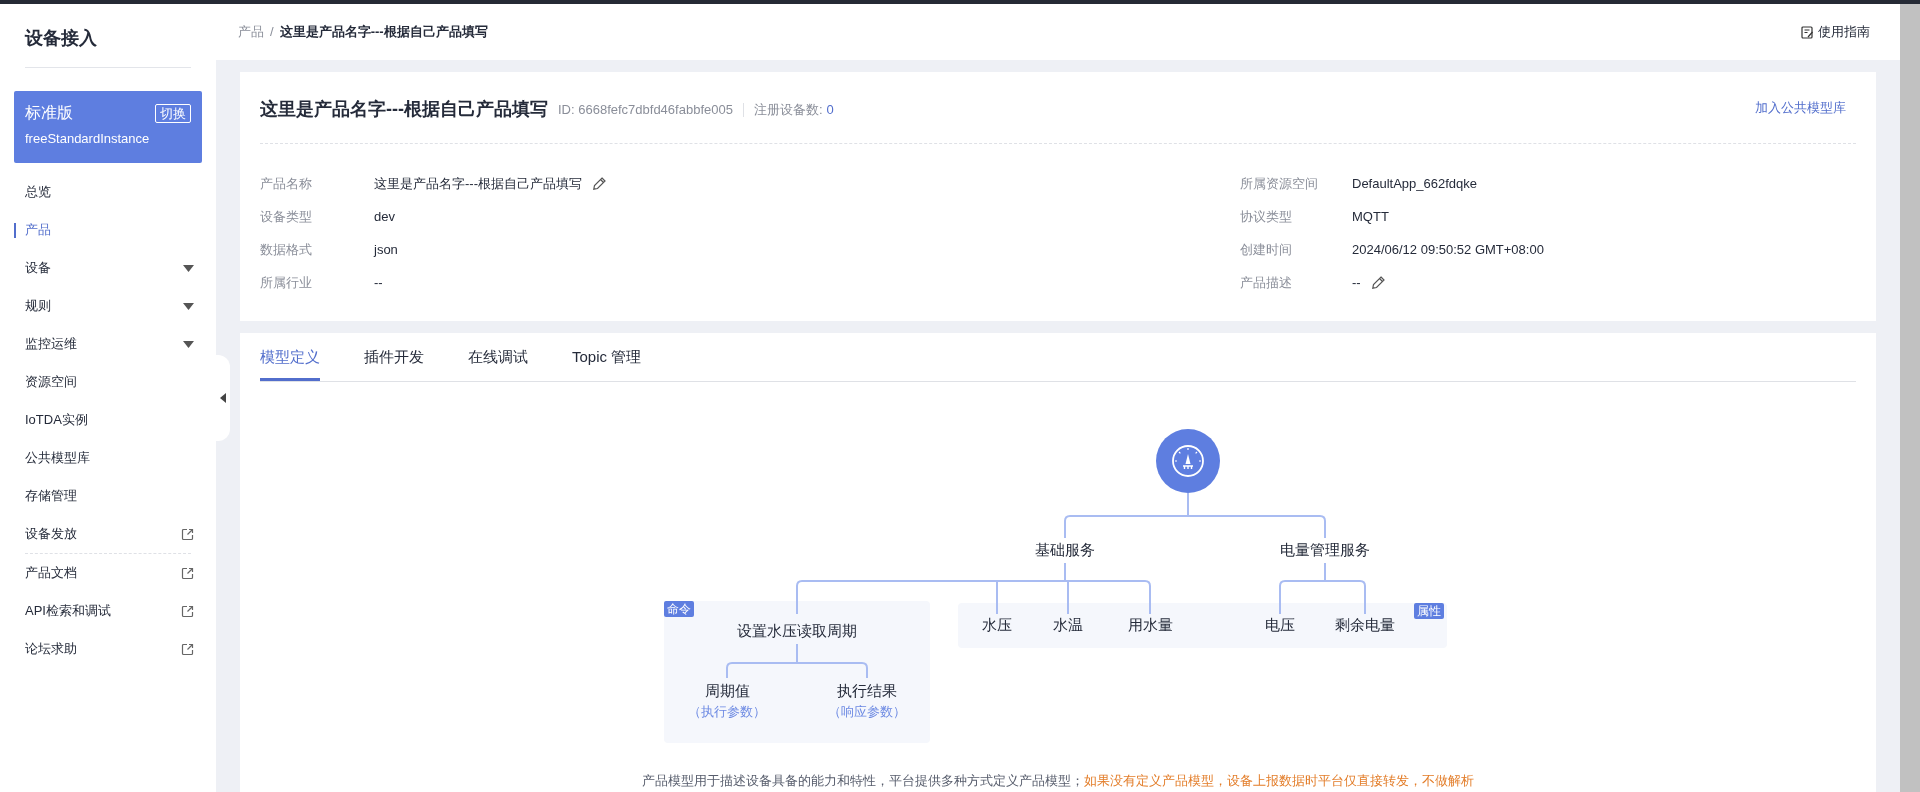  I want to click on device-count-label: 注册设备数:, so click(788, 109).